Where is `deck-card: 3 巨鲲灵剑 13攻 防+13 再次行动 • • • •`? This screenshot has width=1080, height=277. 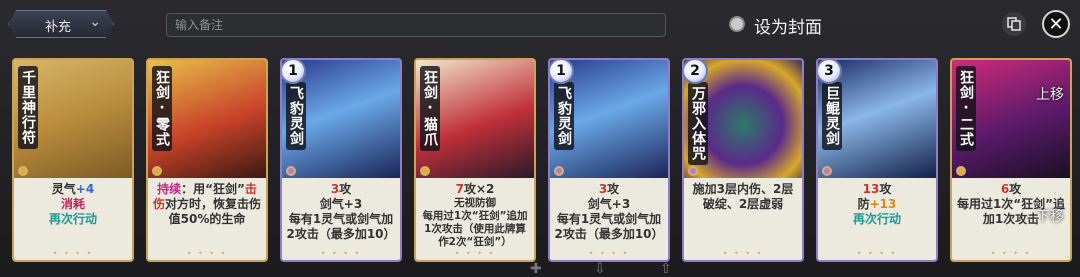 deck-card: 3 巨鲲灵剑 13攻 防+13 再次行动 • • • • is located at coordinates (877, 160).